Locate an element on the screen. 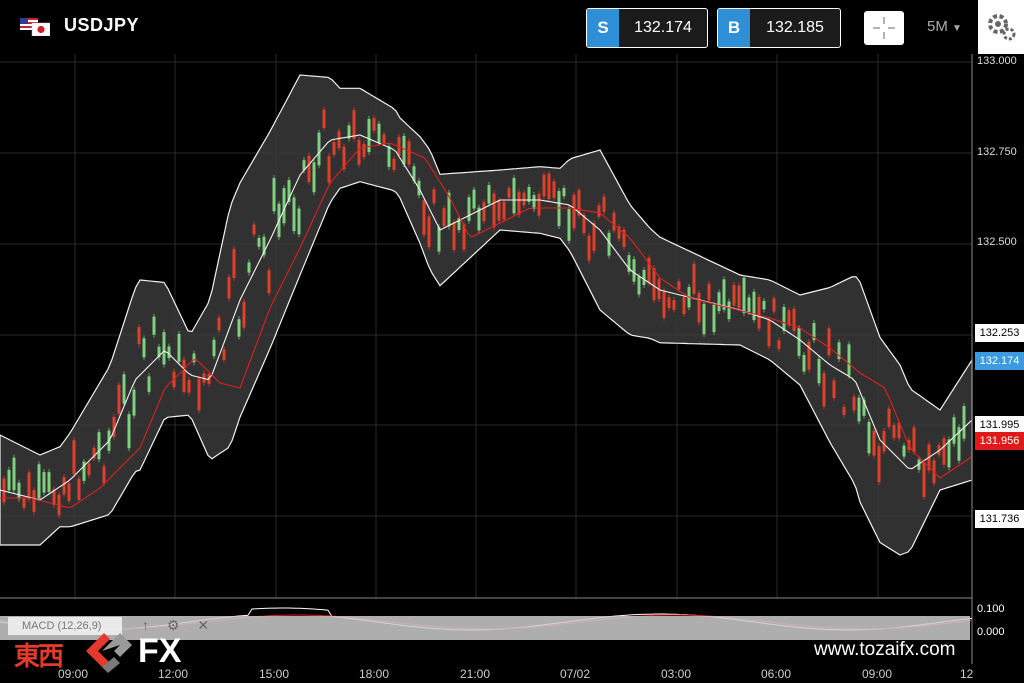 This screenshot has width=1024, height=683. buy-button: B 132.185 is located at coordinates (779, 28).